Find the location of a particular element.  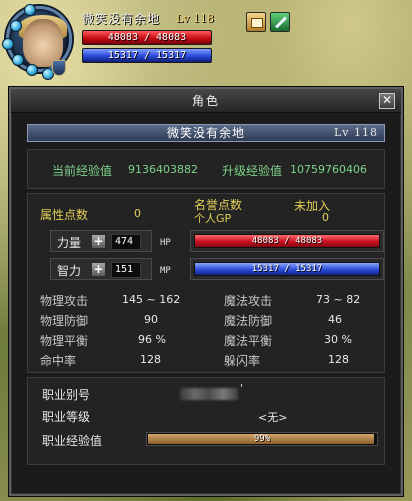

intellect-row: 智力 + 151 is located at coordinates (101, 269).